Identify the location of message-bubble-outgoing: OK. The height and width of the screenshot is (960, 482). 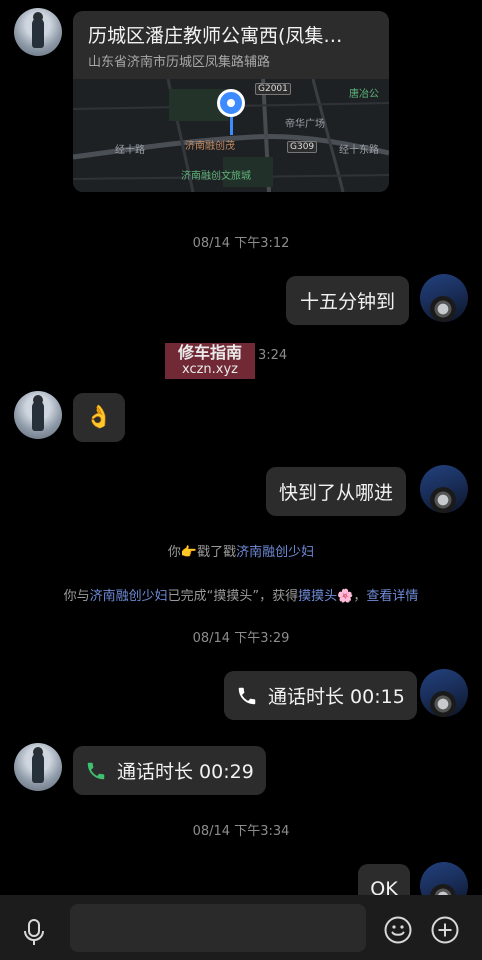
(384, 879).